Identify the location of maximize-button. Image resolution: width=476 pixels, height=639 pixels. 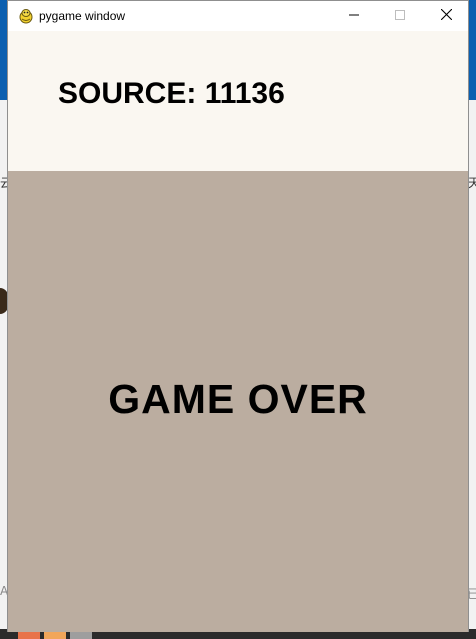
(400, 16).